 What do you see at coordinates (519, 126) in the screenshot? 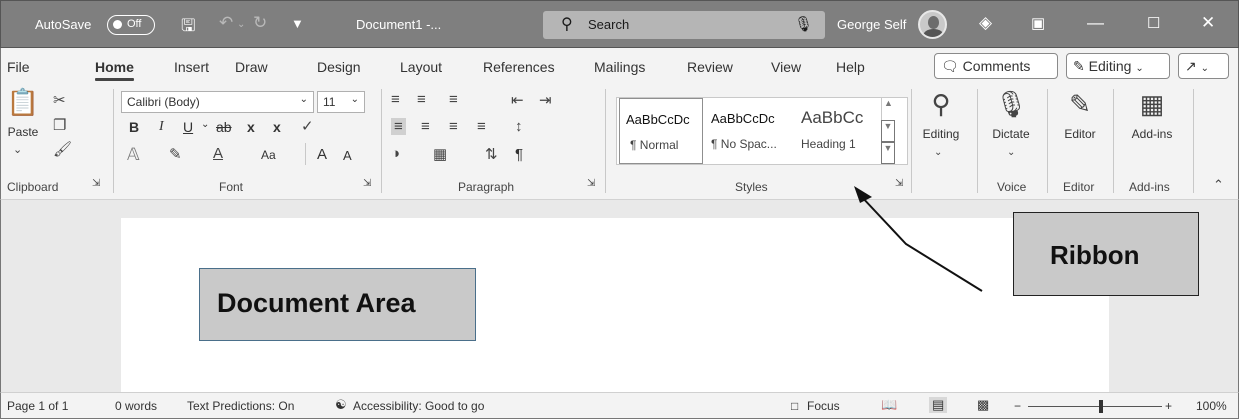
I see `line-spacing-icon: ↕` at bounding box center [519, 126].